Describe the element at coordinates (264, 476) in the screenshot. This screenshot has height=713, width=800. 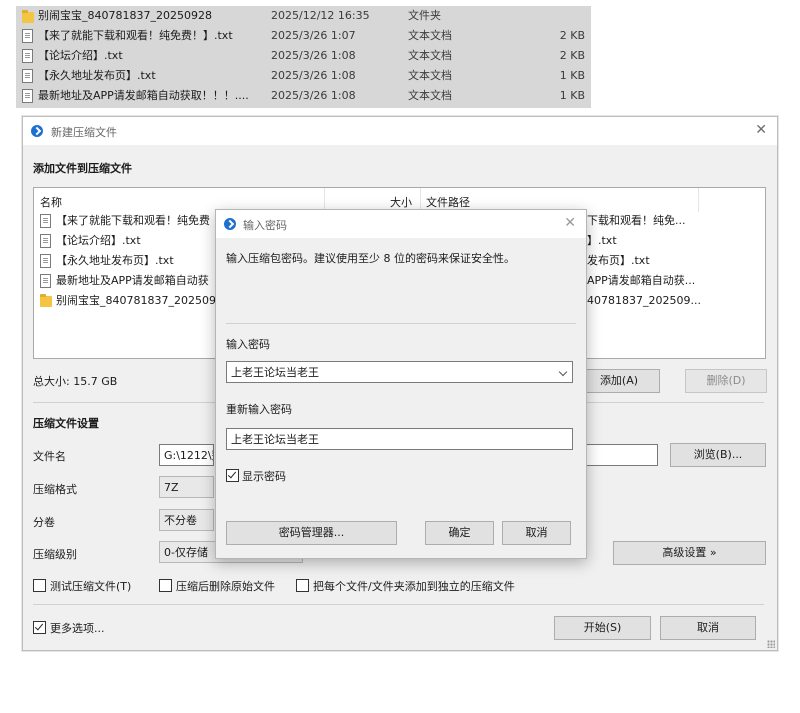
I see `show-password-label: 显示密码` at that location.